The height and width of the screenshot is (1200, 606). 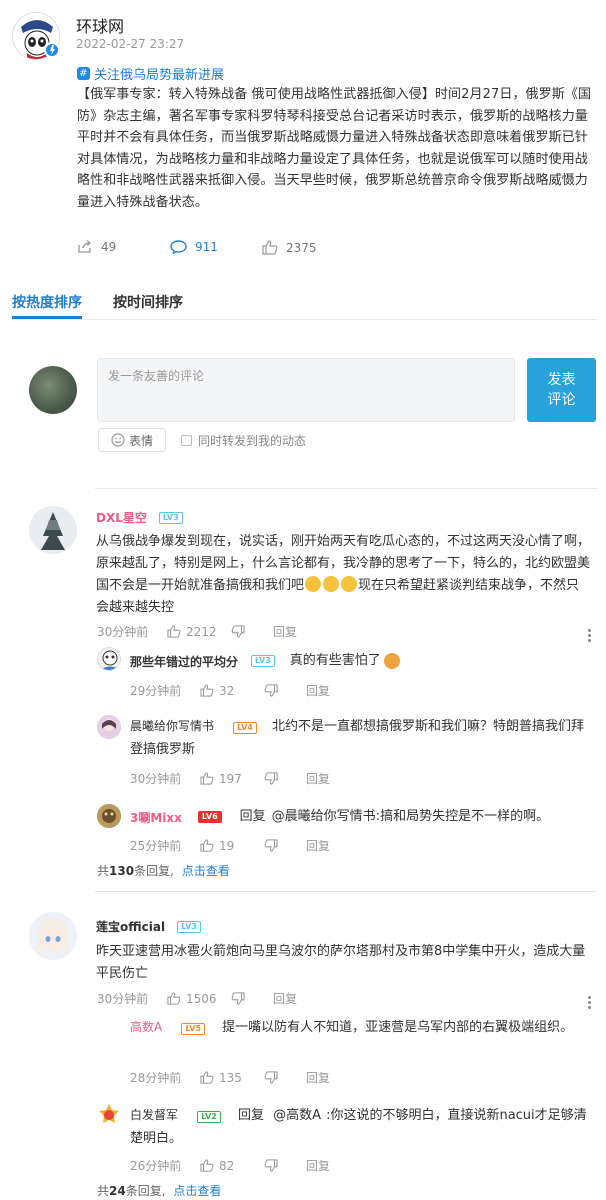 I want to click on reply-username: 晨曦给你写情书, so click(x=172, y=726).